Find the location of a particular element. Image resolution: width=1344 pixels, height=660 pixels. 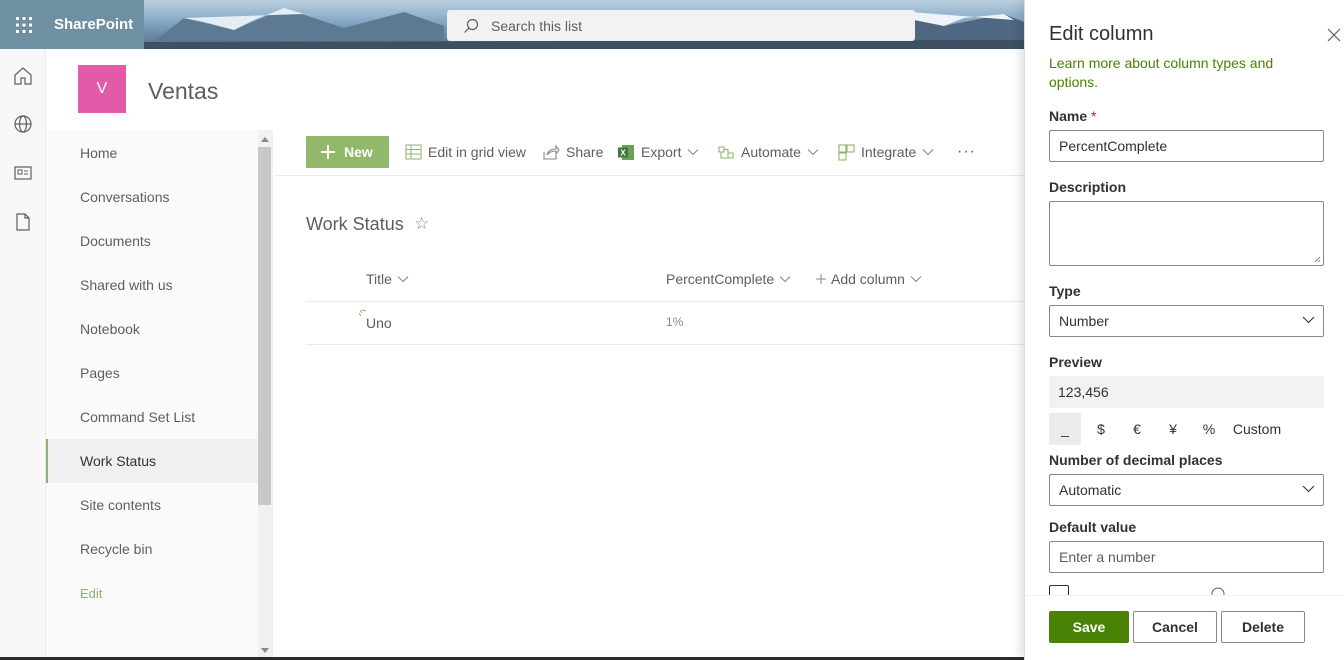

more-icon: ··· is located at coordinates (966, 151).